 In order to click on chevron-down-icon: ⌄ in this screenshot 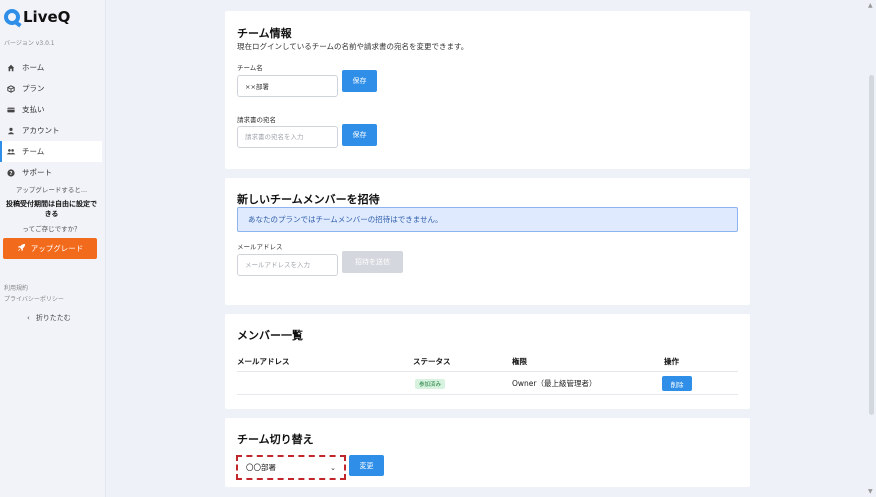, I will do `click(333, 467)`.